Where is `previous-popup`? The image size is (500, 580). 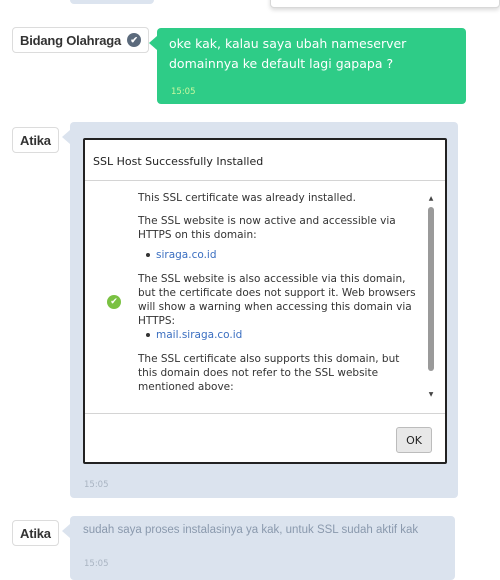 previous-popup is located at coordinates (385, 4).